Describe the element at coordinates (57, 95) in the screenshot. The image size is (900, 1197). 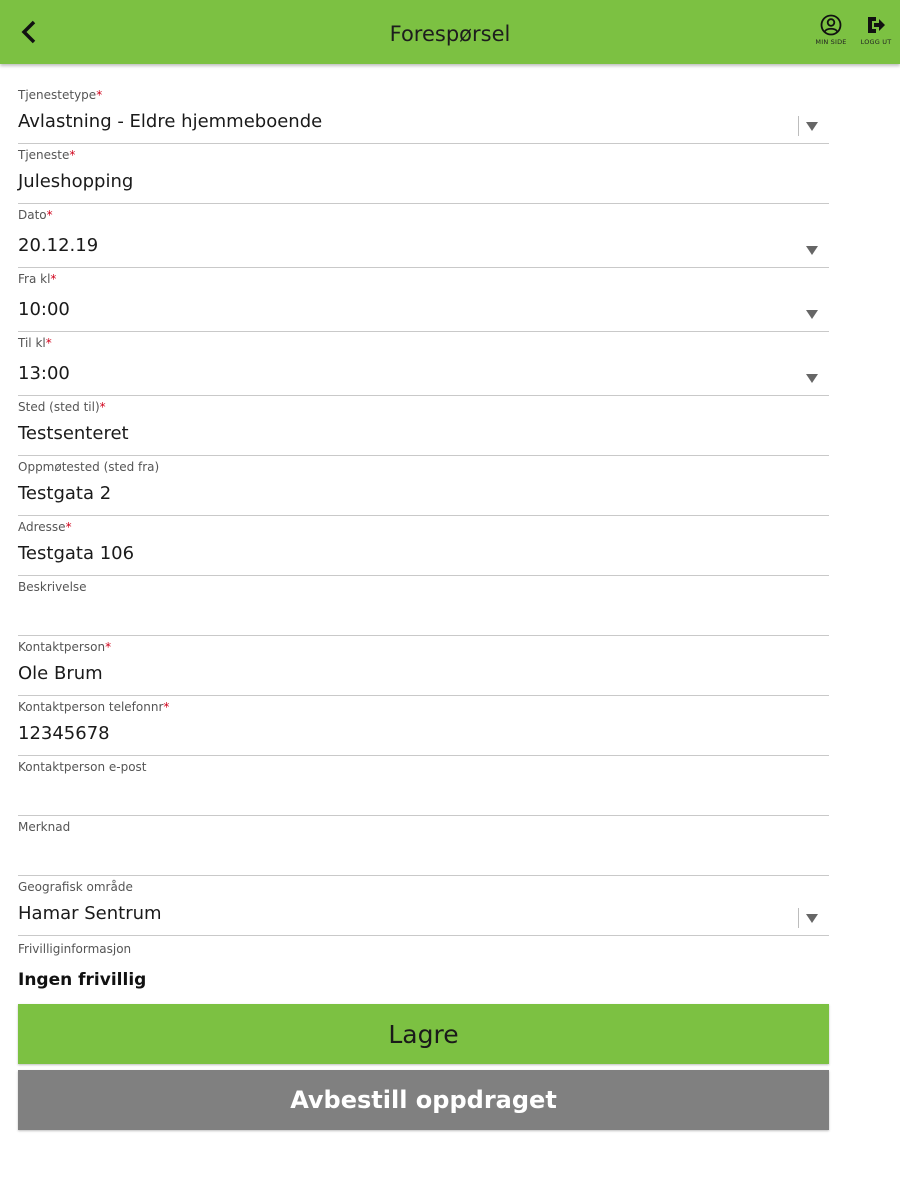
I see `tjenestetype-label-text: Tjenestetype` at that location.